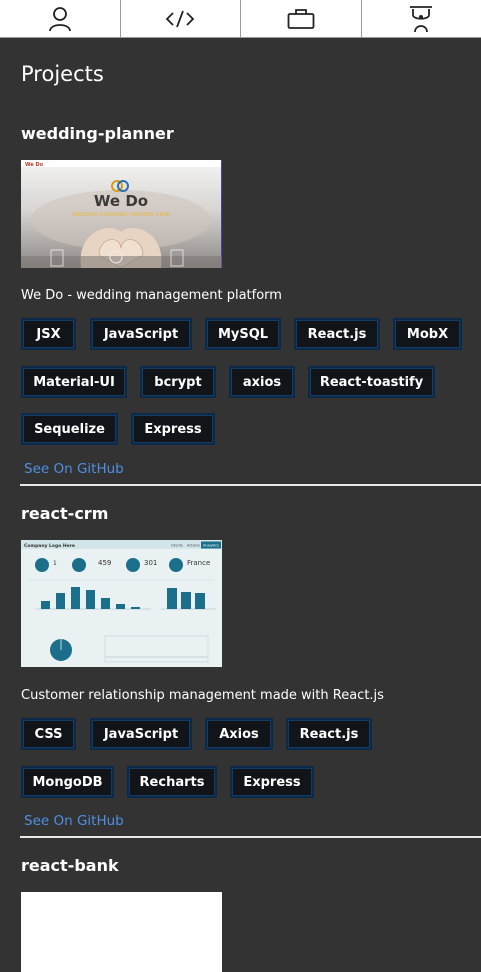 The image size is (481, 972). Describe the element at coordinates (172, 782) in the screenshot. I see `tag: Recharts` at that location.